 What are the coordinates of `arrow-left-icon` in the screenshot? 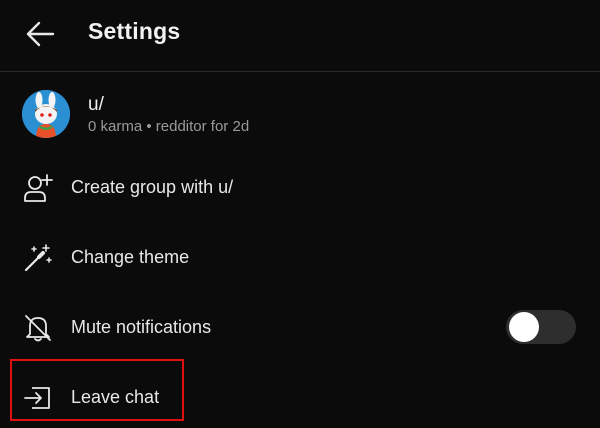 It's located at (40, 34).